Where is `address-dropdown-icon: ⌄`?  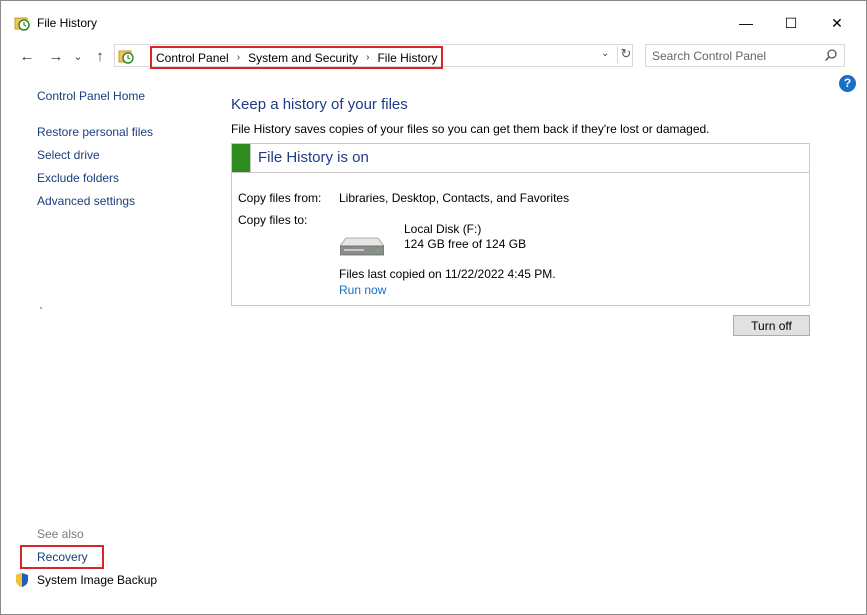 address-dropdown-icon: ⌄ is located at coordinates (605, 53).